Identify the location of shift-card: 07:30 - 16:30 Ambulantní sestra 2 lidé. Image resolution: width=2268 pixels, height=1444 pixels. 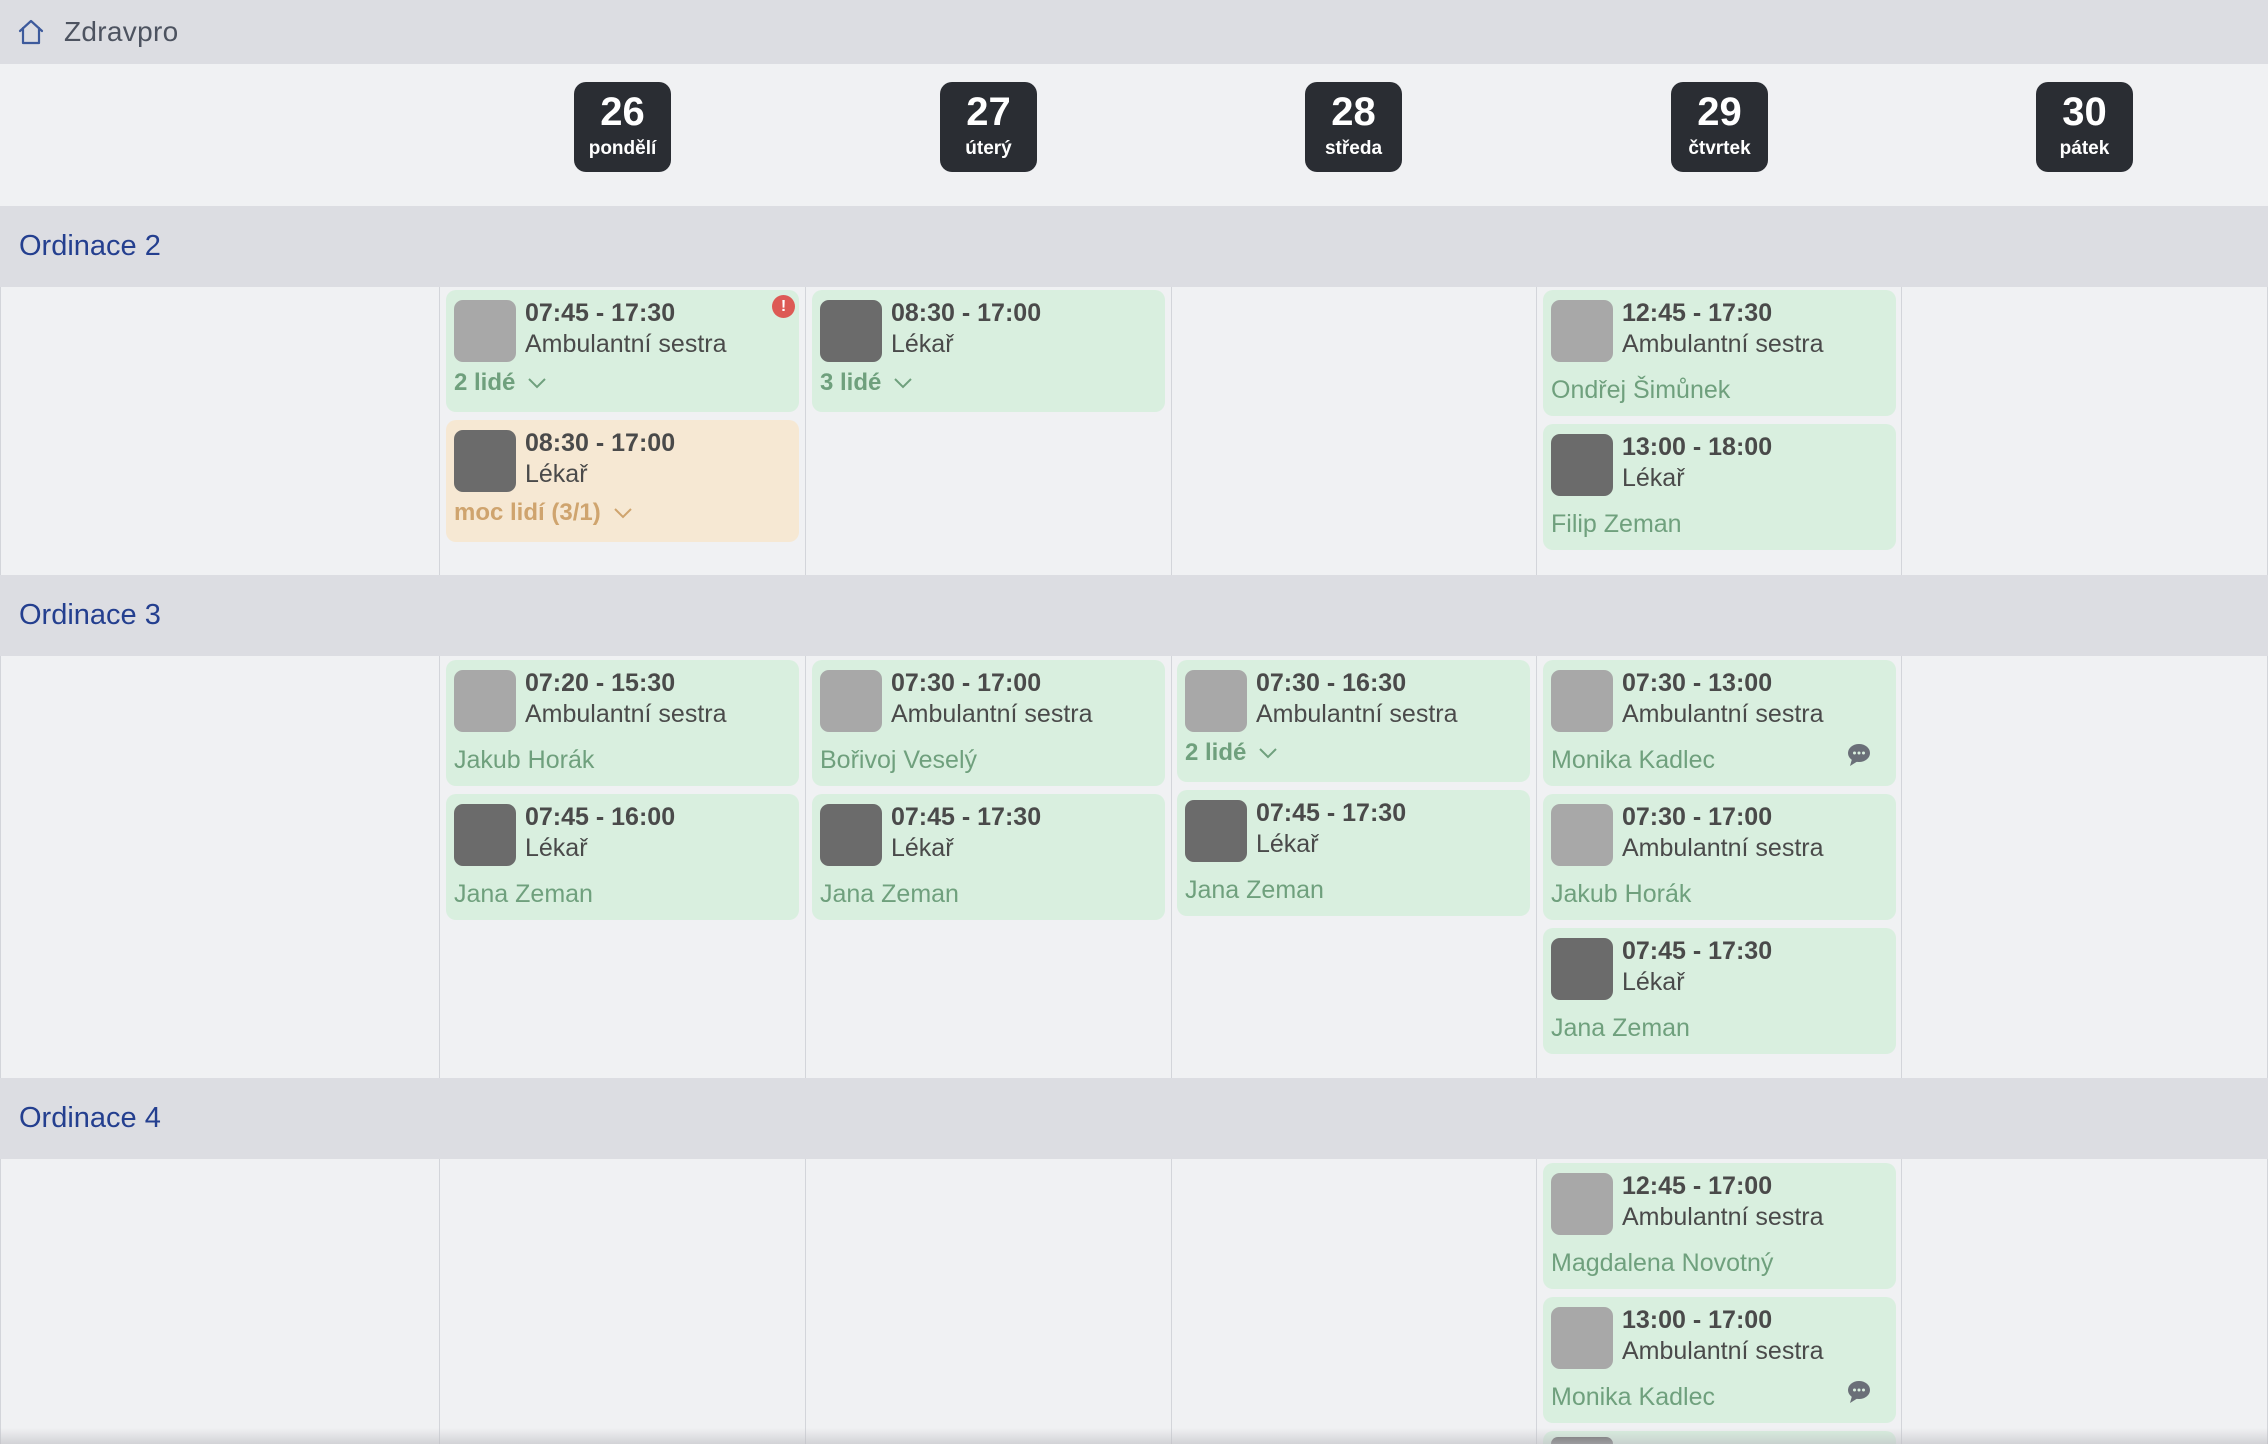
(1353, 721).